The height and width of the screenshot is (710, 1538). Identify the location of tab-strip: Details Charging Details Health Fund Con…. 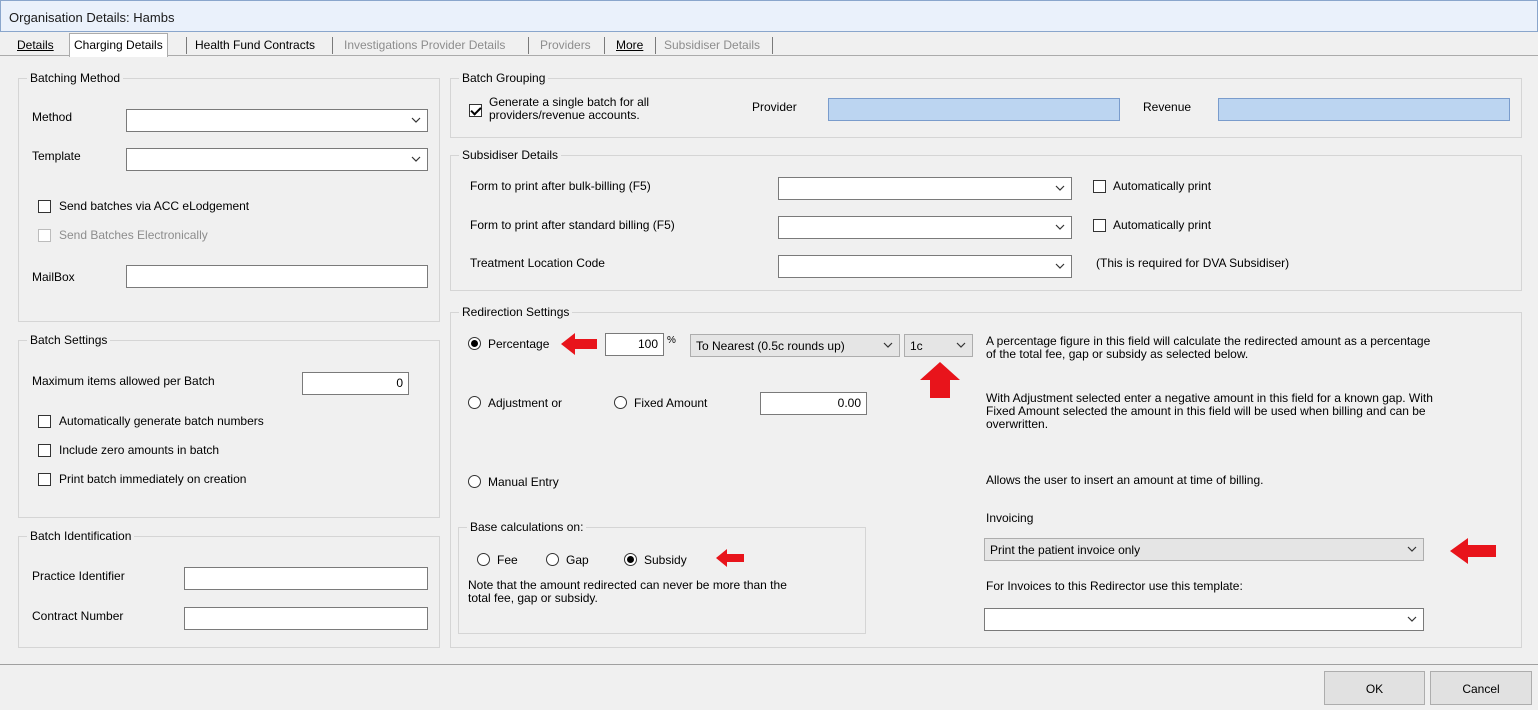
(769, 44).